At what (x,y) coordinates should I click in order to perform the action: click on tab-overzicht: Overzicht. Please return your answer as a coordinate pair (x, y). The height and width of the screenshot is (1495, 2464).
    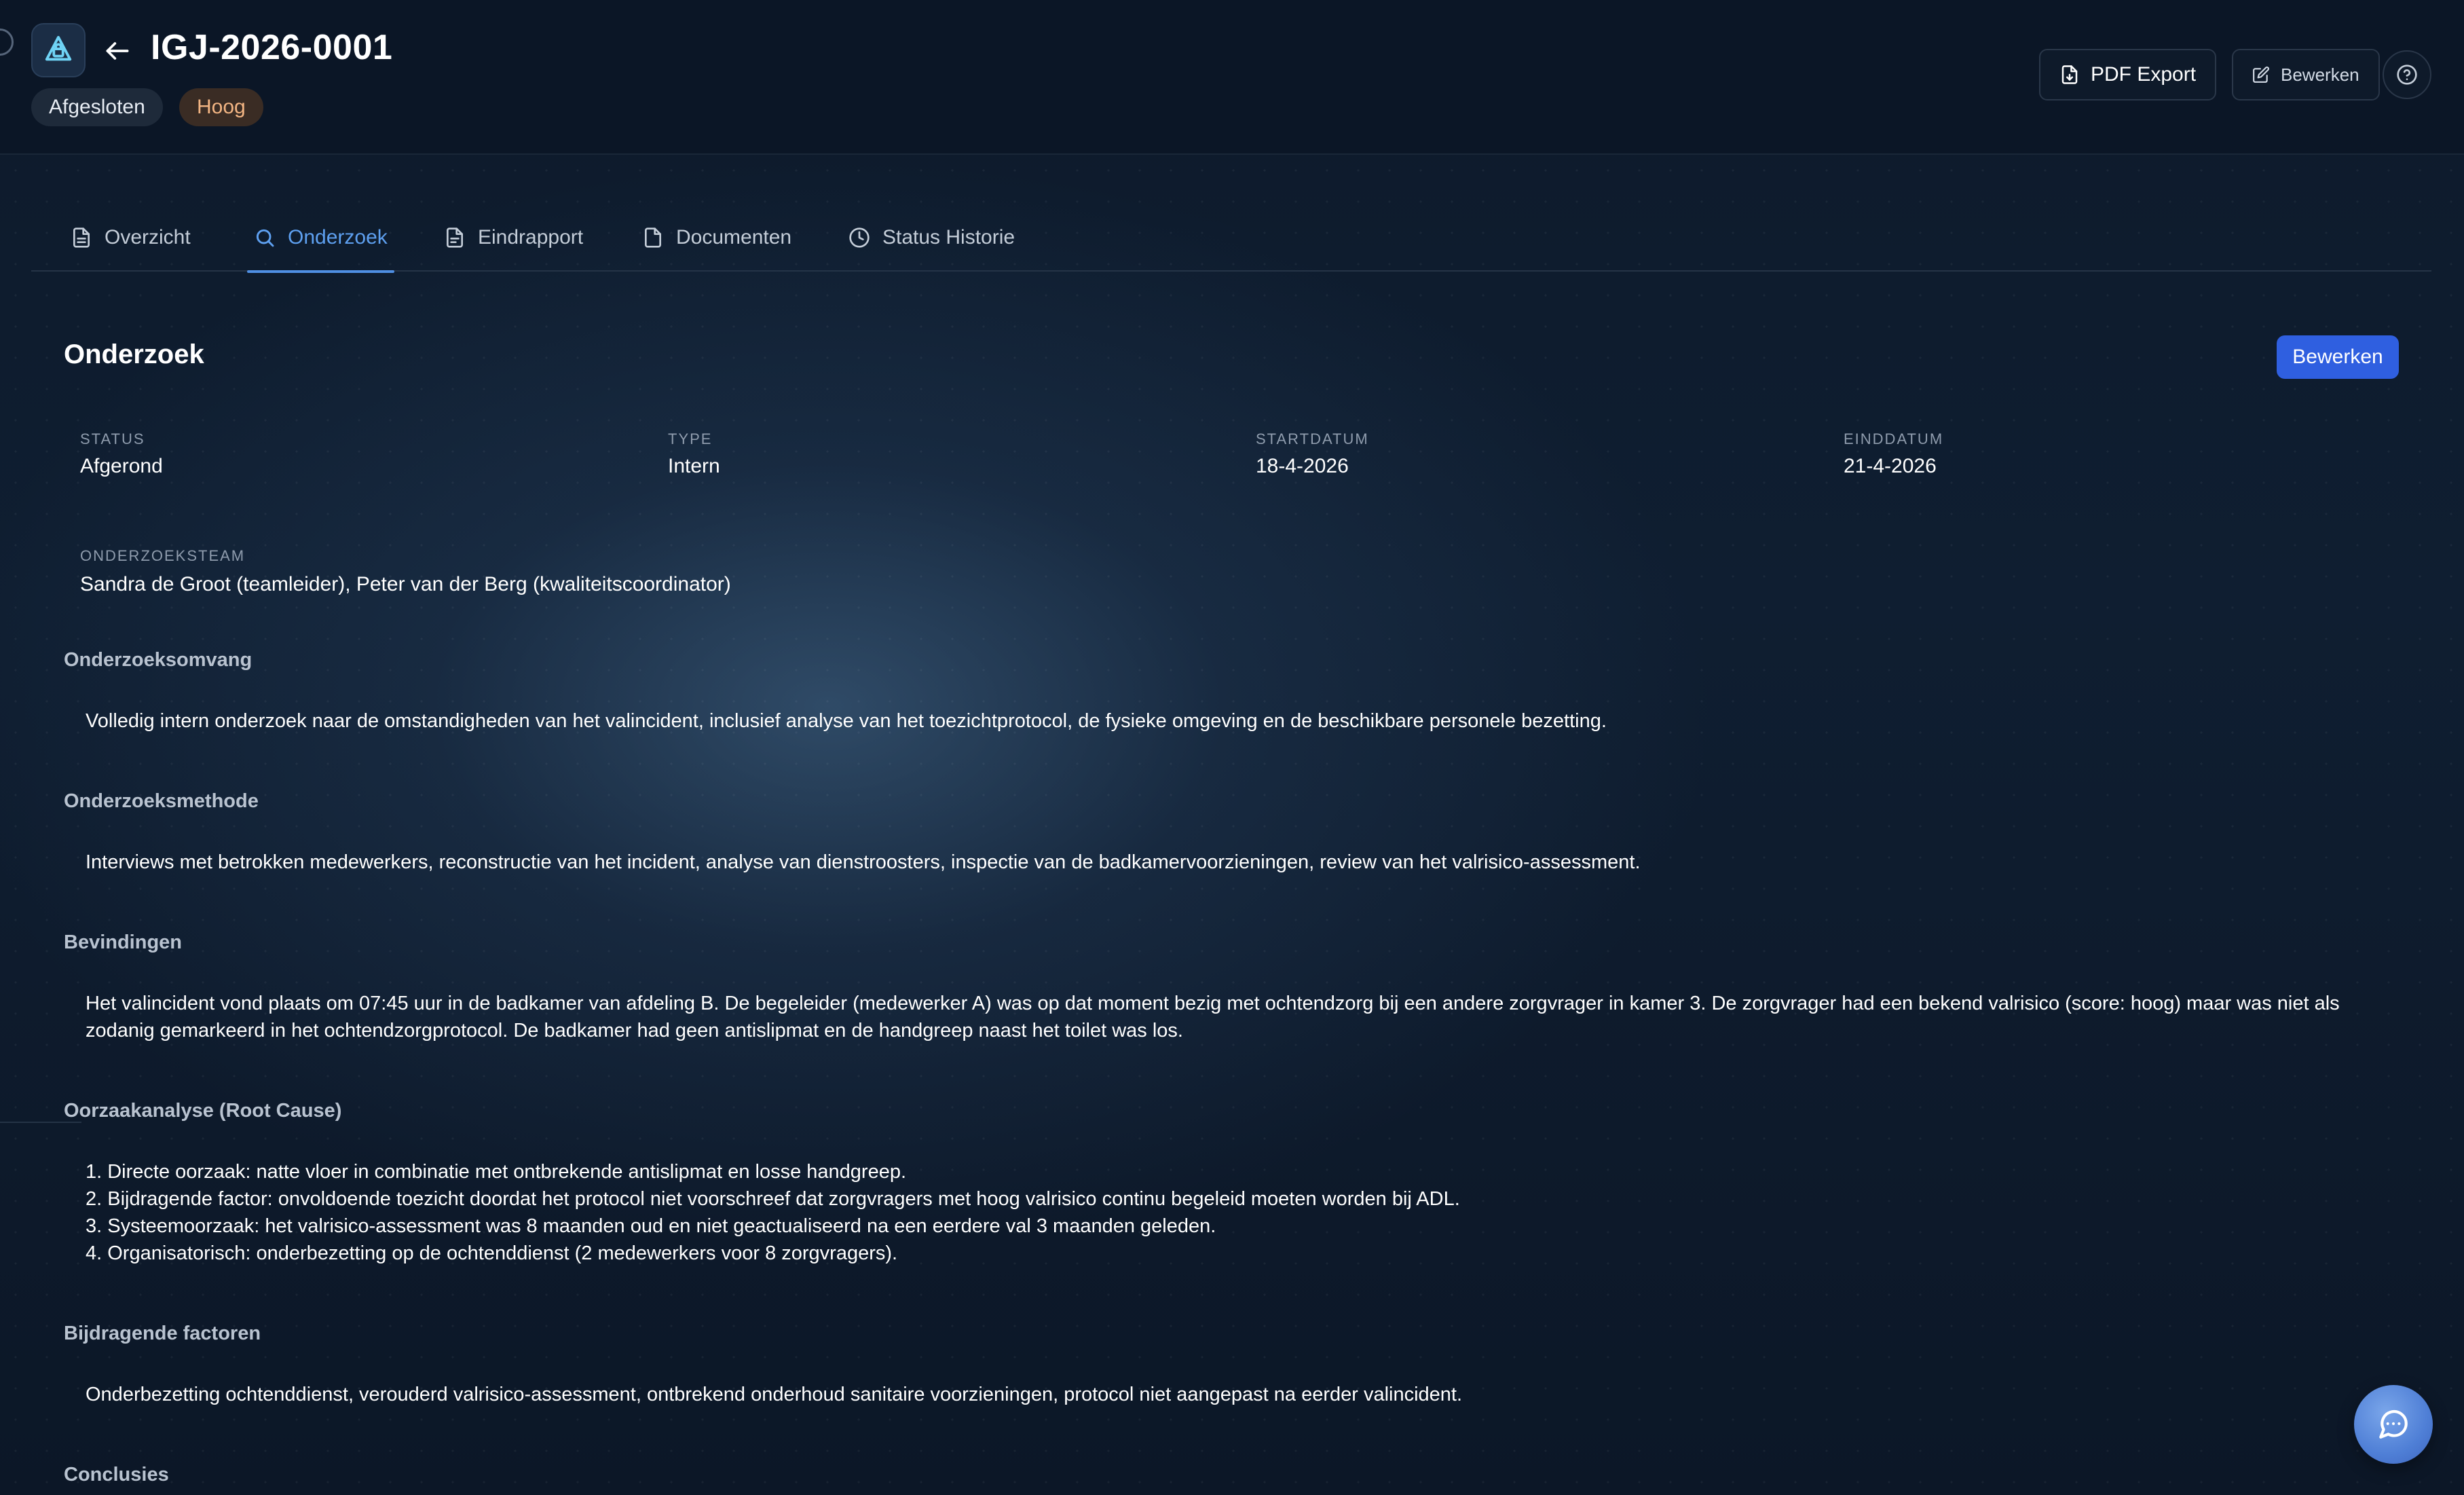
    Looking at the image, I should click on (131, 238).